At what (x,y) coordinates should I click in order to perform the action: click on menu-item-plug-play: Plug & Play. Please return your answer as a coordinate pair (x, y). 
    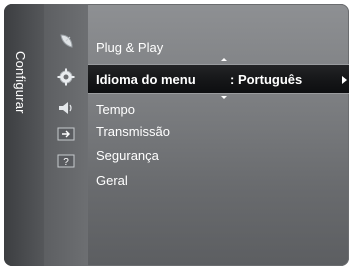
    Looking at the image, I should click on (129, 48).